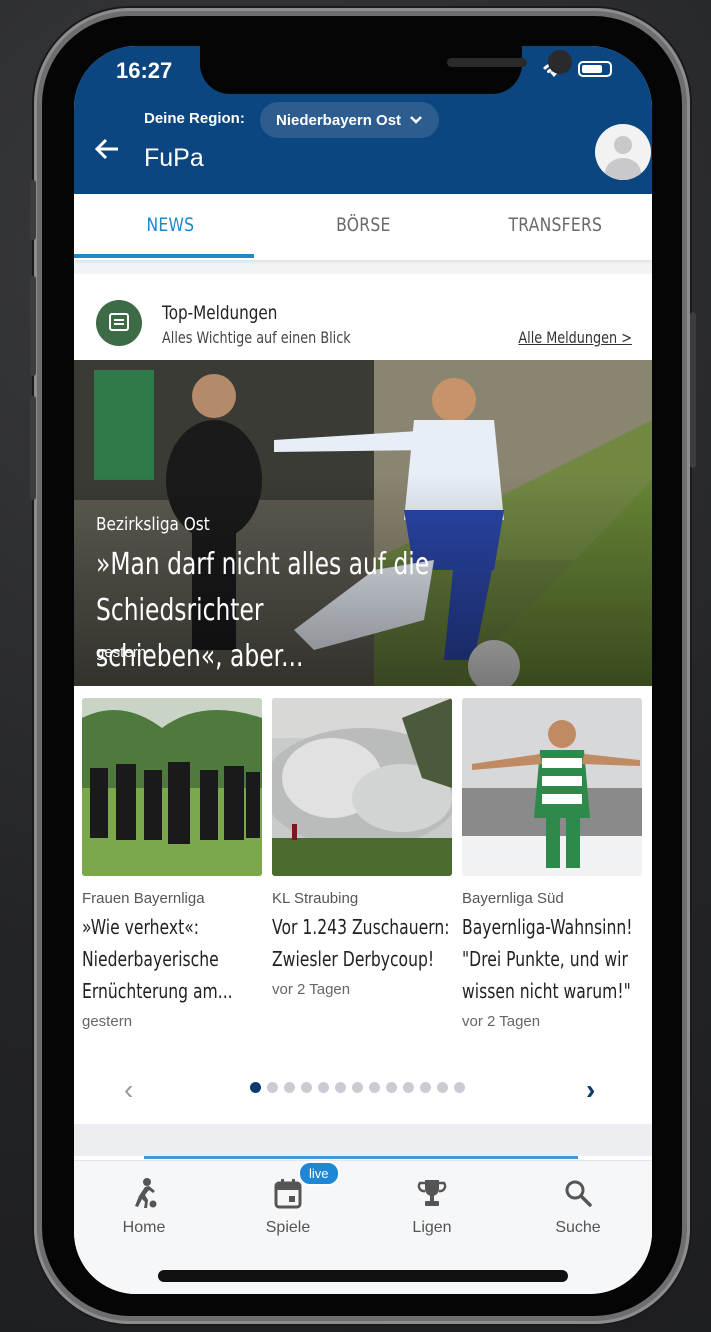  Describe the element at coordinates (416, 120) in the screenshot. I see `chevron-down-icon` at that location.